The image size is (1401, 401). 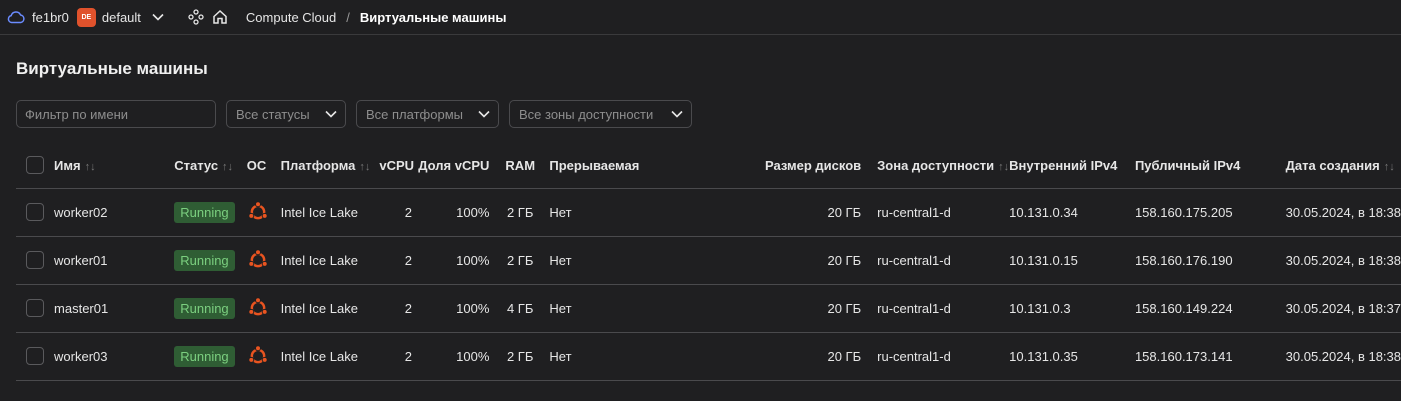 I want to click on vm-name: worker01, so click(x=114, y=260).